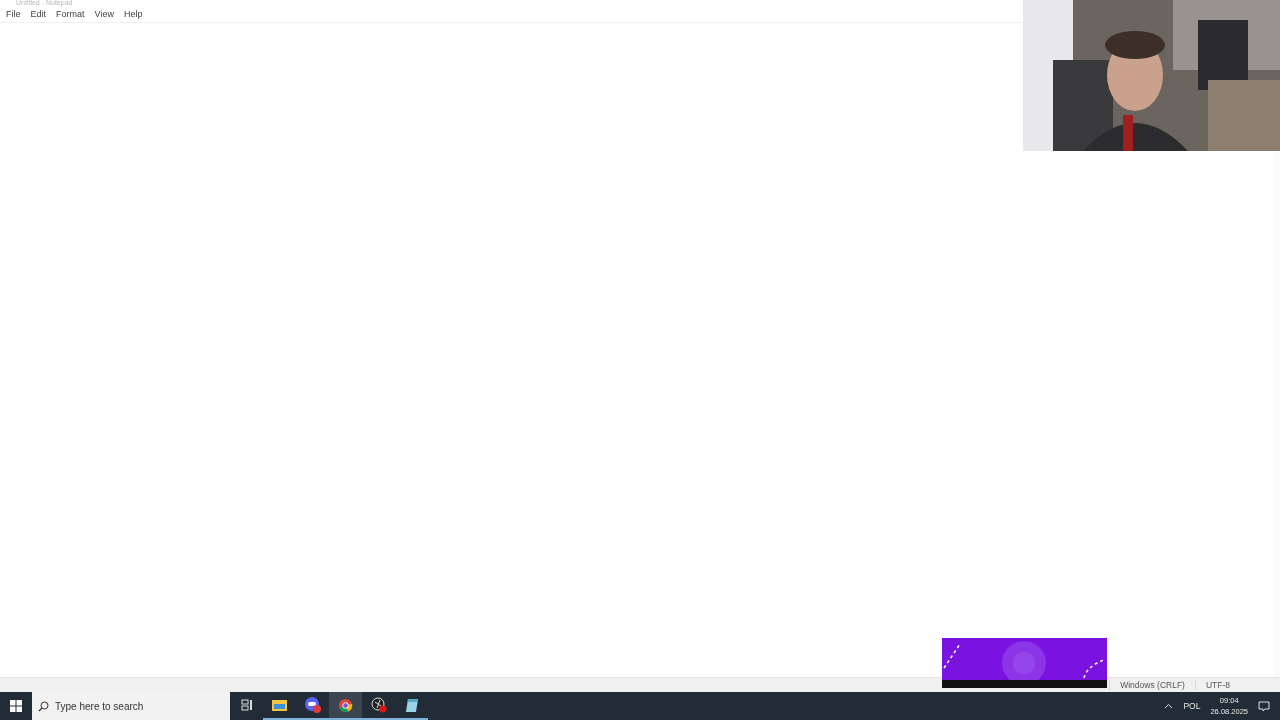 The height and width of the screenshot is (720, 1280). I want to click on chevron-up-icon, so click(1169, 706).